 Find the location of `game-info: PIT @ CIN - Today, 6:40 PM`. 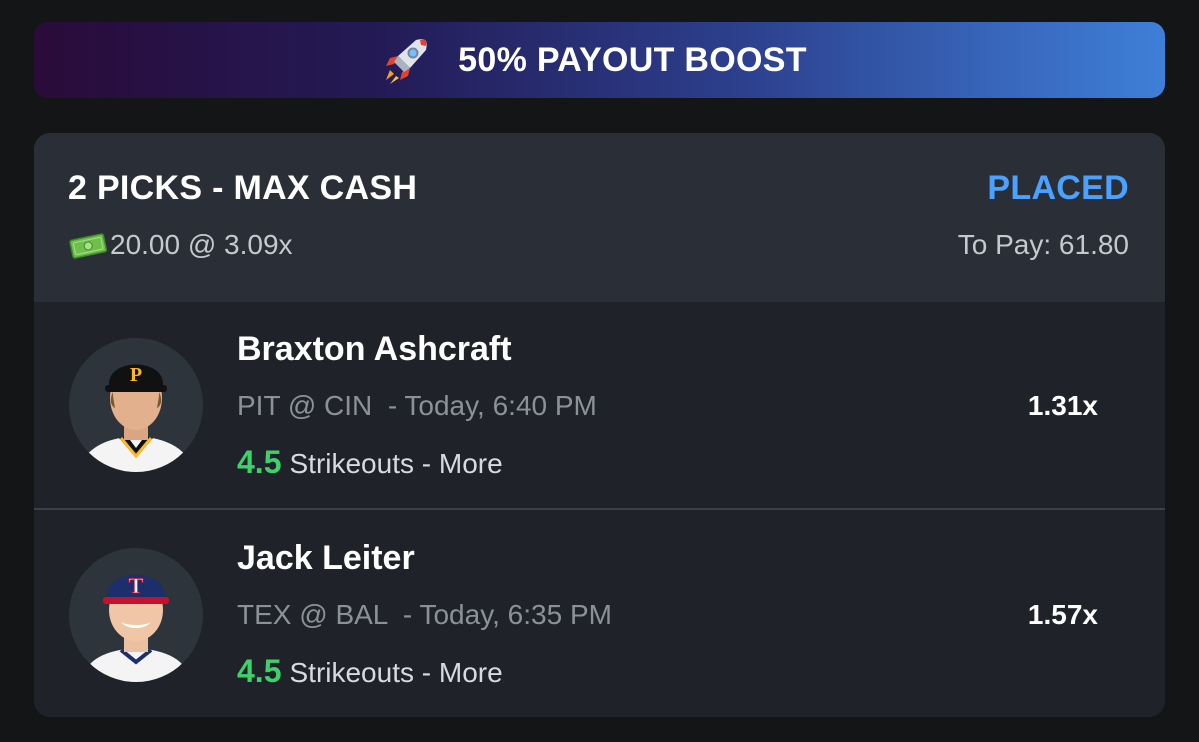

game-info: PIT @ CIN - Today, 6:40 PM is located at coordinates (417, 405).